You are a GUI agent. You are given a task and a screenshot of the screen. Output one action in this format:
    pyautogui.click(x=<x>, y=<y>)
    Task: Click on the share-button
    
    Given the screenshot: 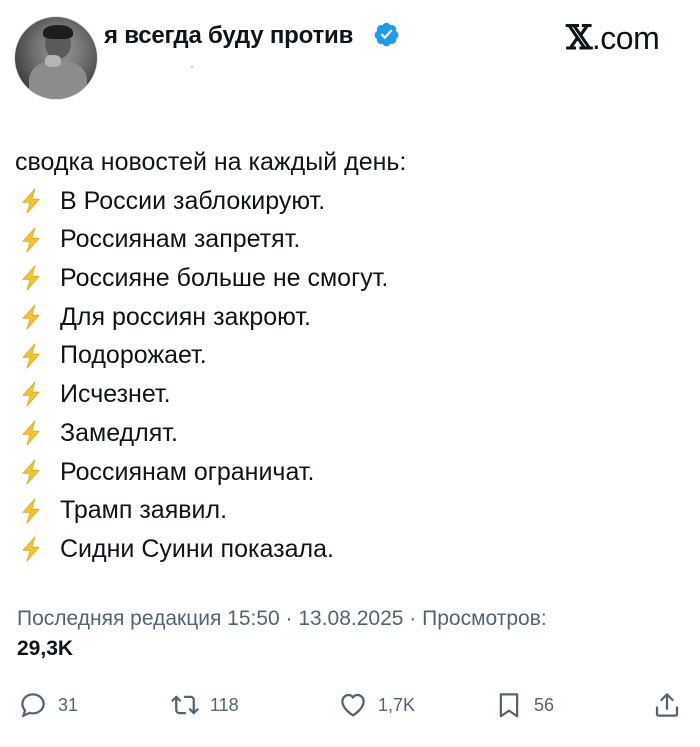 What is the action you would take?
    pyautogui.click(x=667, y=705)
    